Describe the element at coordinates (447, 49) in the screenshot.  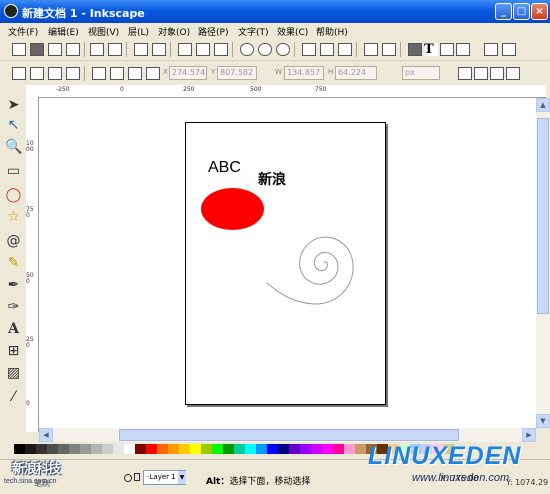
I see `xml-editor-icon` at that location.